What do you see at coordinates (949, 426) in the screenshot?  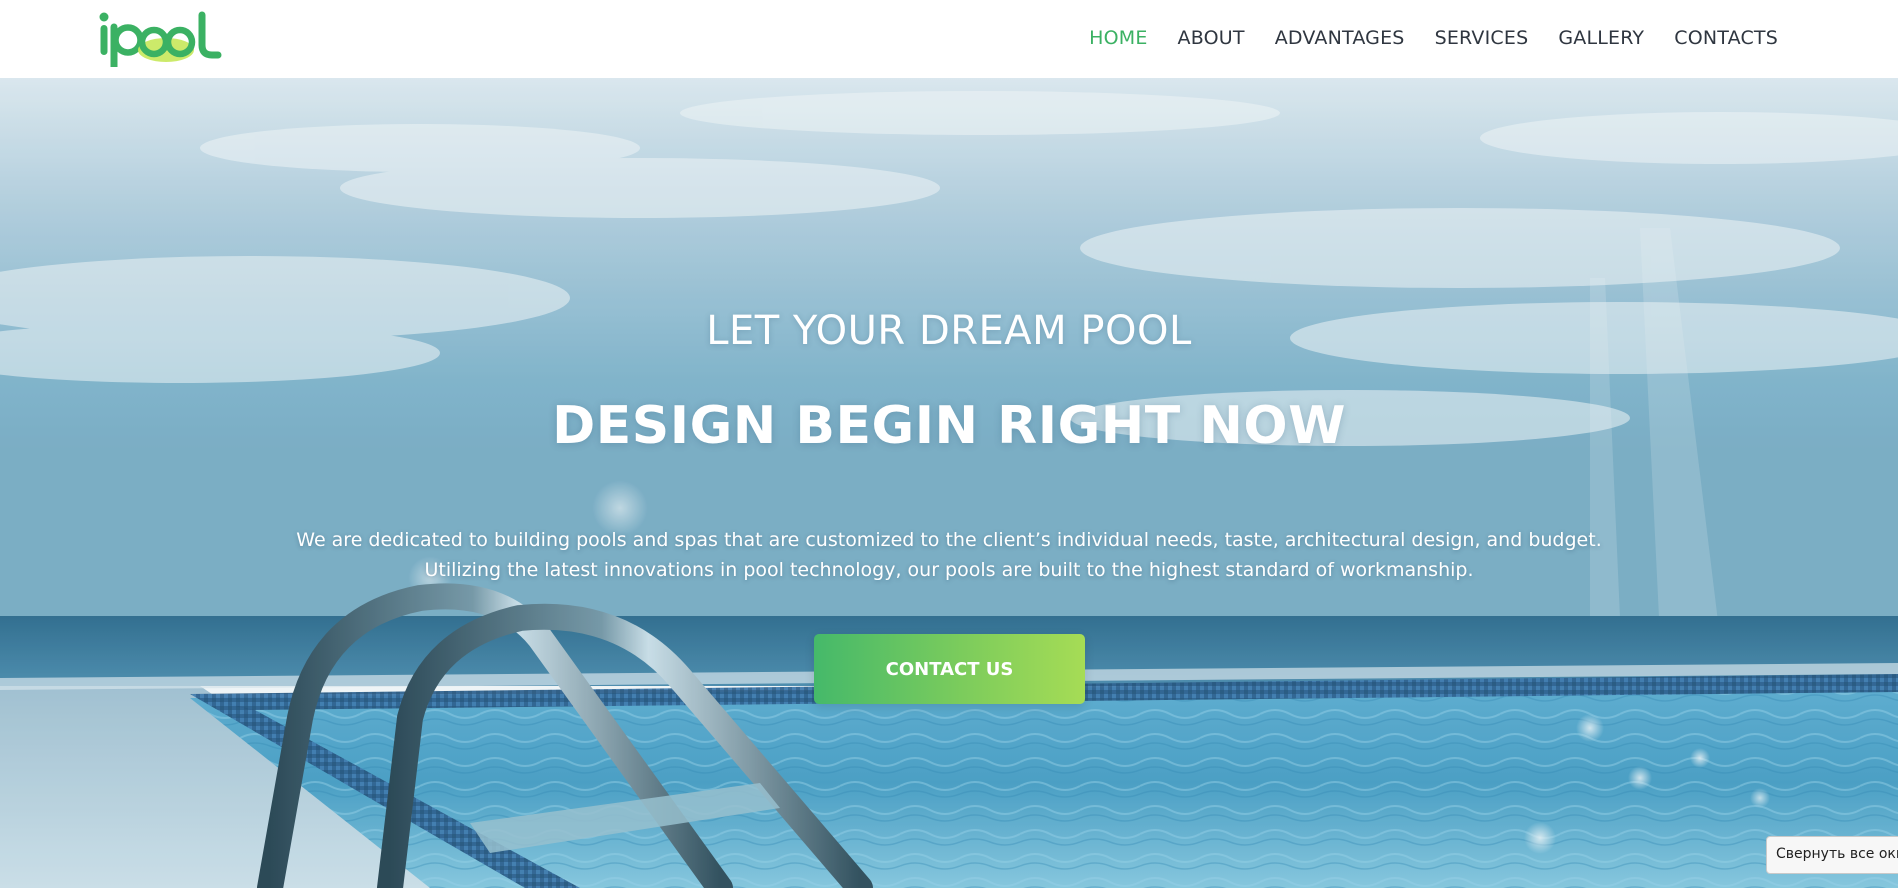 I see `hero-headline: DESIGN BEGIN RIGHT NOW` at bounding box center [949, 426].